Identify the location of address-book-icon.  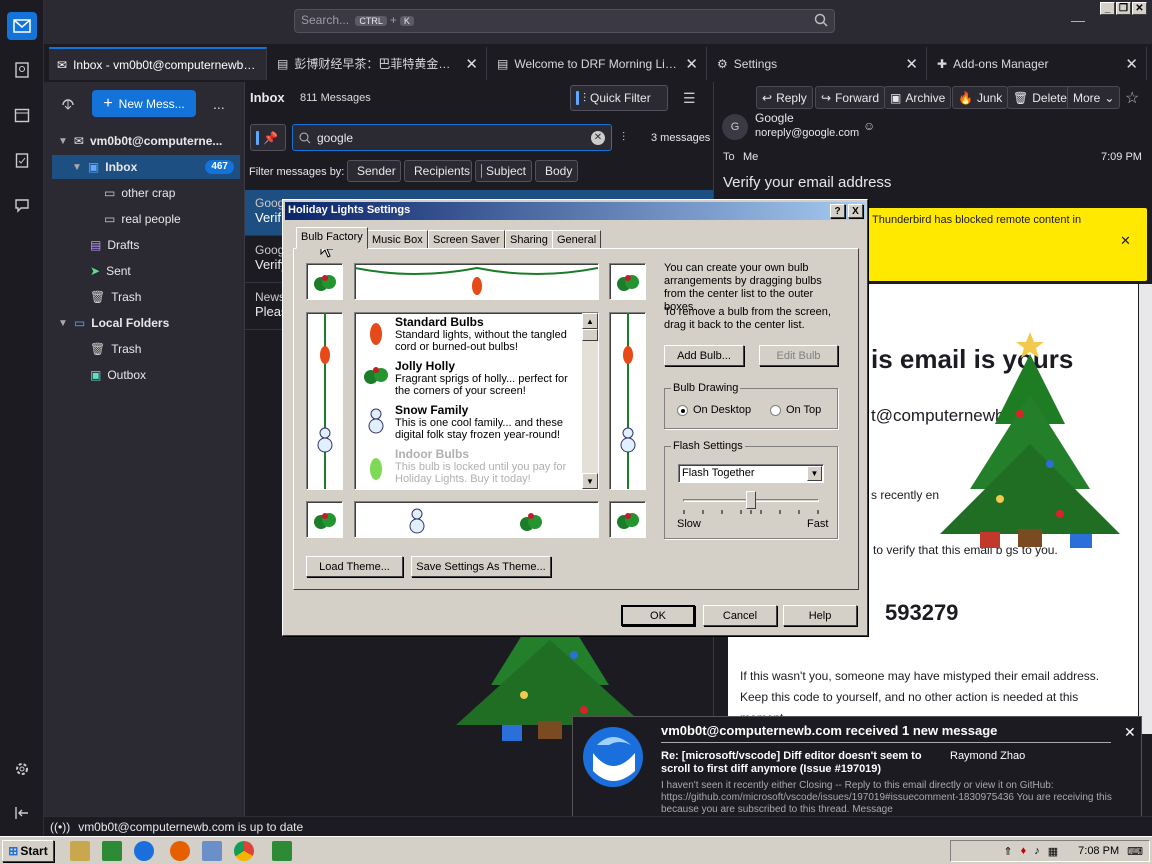
(22, 70).